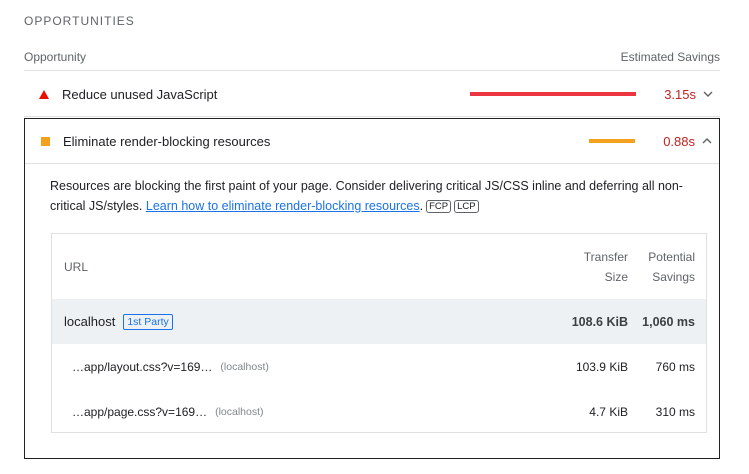  What do you see at coordinates (44, 94) in the screenshot?
I see `fail-triangle-icon` at bounding box center [44, 94].